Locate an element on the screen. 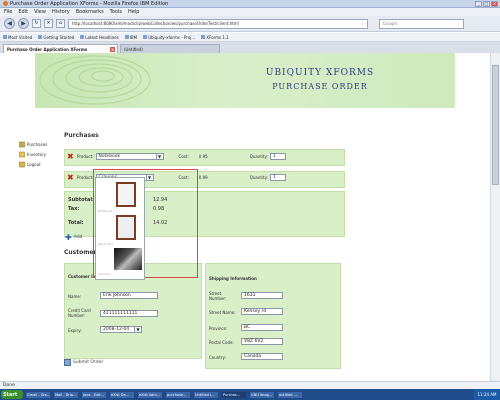  street-name-input: Kensey rd is located at coordinates (262, 311).